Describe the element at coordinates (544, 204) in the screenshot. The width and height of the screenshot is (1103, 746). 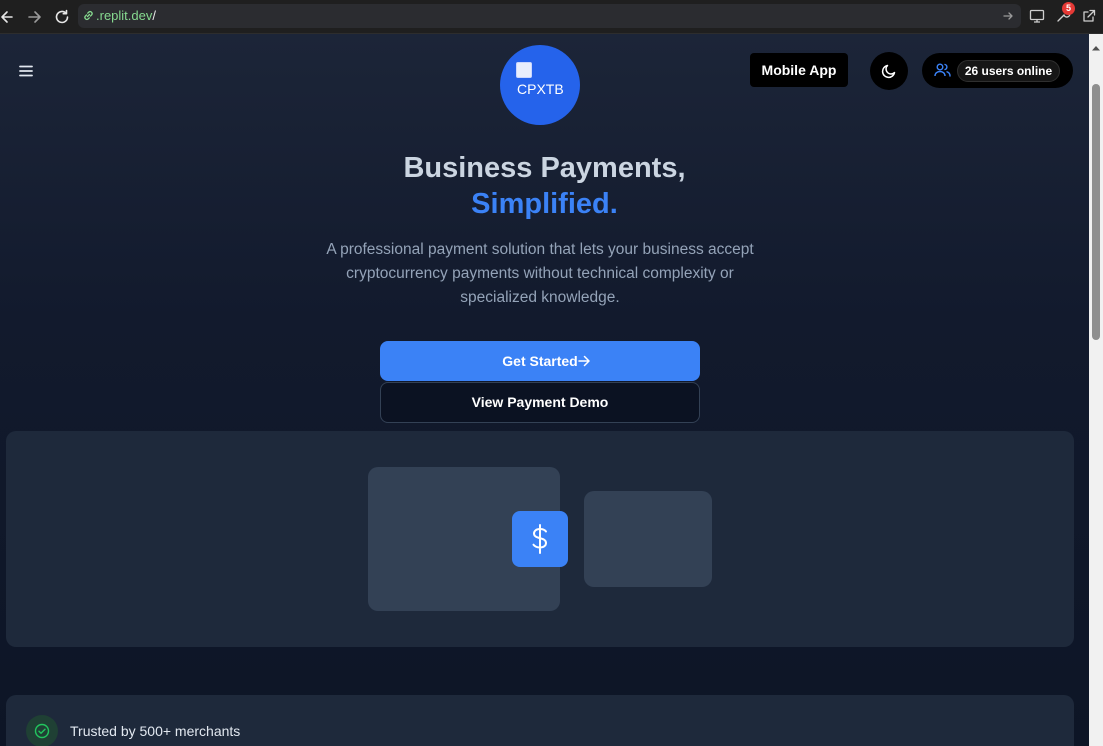
I see `hero-title-line2: Simplified.` at that location.